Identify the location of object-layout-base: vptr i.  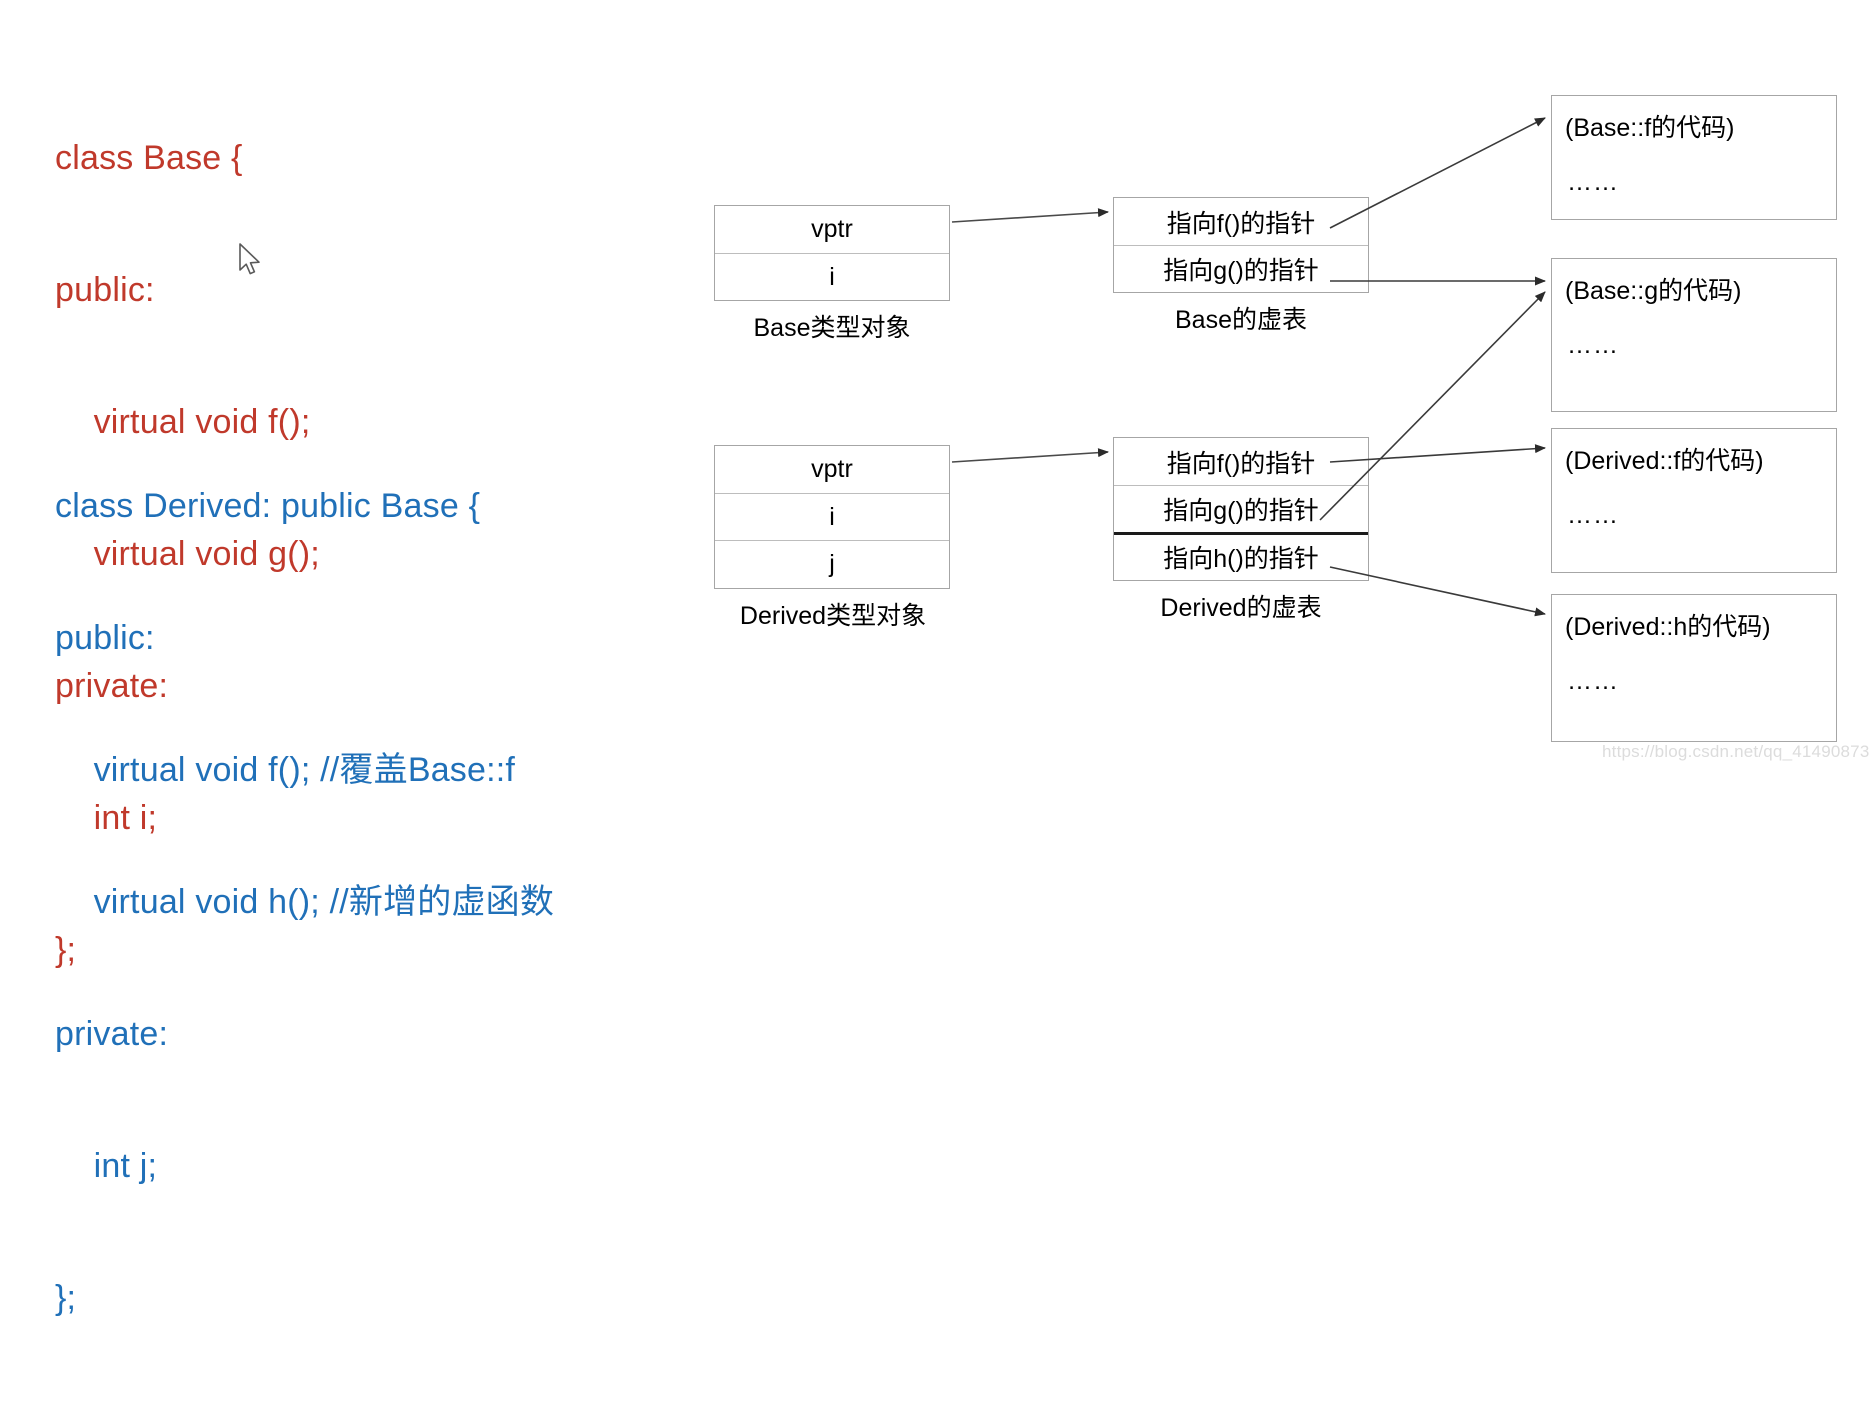
(832, 253).